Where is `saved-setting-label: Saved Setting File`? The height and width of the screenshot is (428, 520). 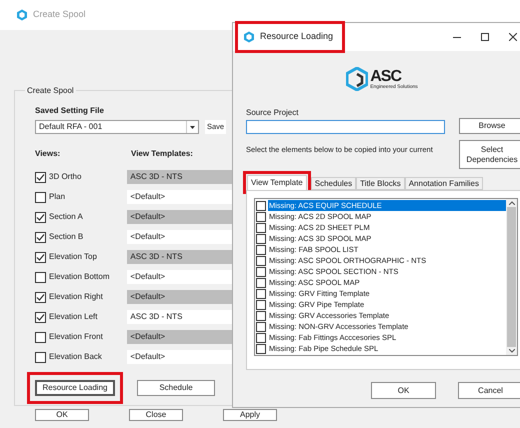
saved-setting-label: Saved Setting File is located at coordinates (70, 111).